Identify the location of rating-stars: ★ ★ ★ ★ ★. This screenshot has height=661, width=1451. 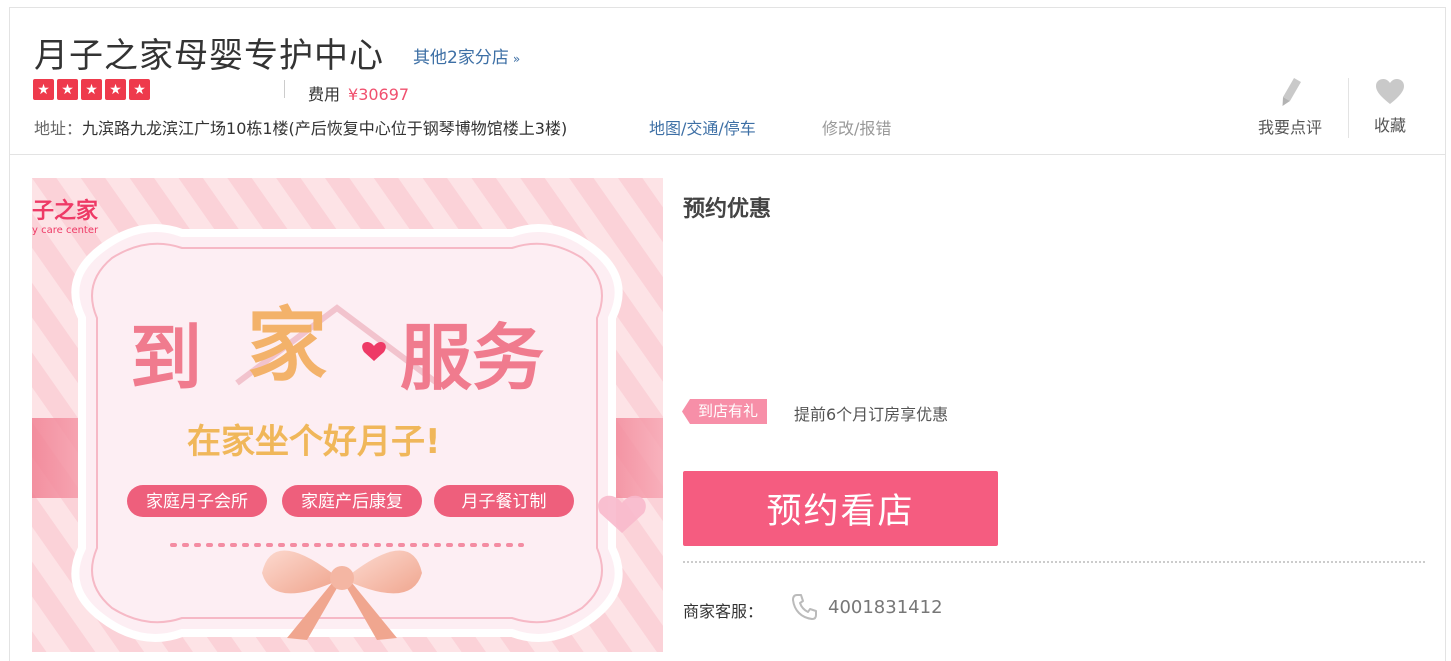
(91, 89).